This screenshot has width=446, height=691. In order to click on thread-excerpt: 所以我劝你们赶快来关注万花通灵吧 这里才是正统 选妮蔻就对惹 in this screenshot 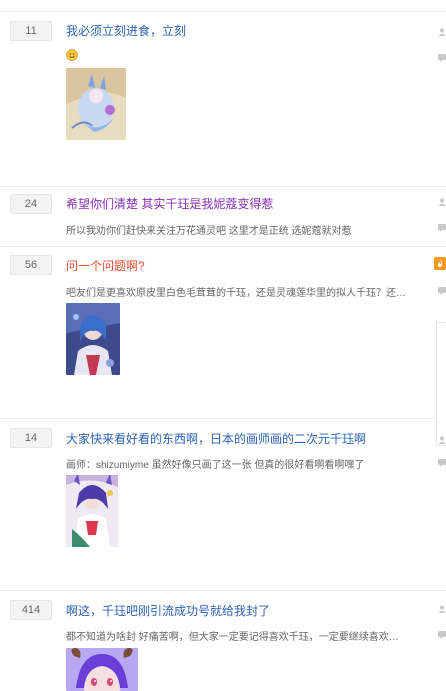, I will do `click(209, 231)`.